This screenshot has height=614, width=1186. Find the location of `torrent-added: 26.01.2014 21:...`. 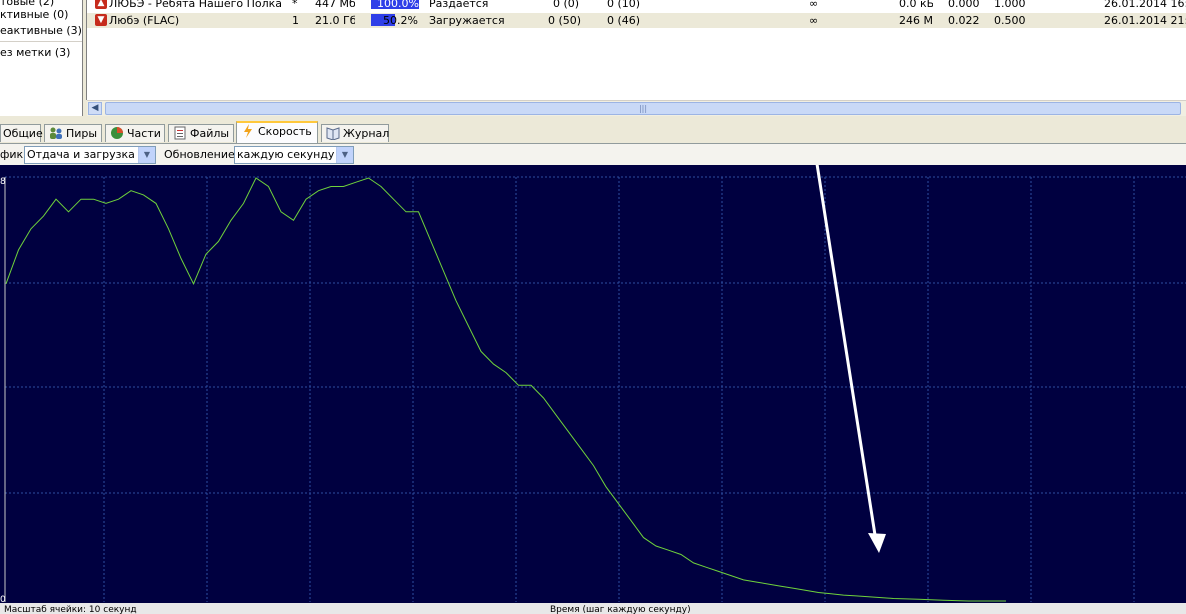

torrent-added: 26.01.2014 21:... is located at coordinates (1145, 20).